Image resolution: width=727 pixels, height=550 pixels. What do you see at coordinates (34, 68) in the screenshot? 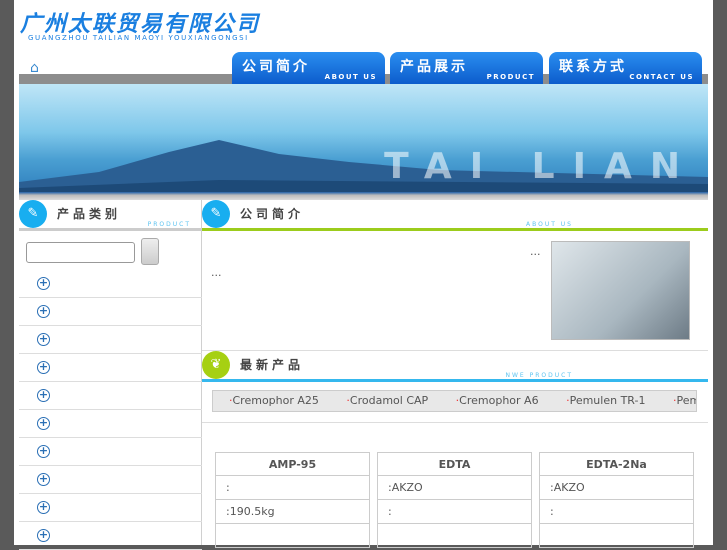
I see `home-icon: ⌂` at bounding box center [34, 68].